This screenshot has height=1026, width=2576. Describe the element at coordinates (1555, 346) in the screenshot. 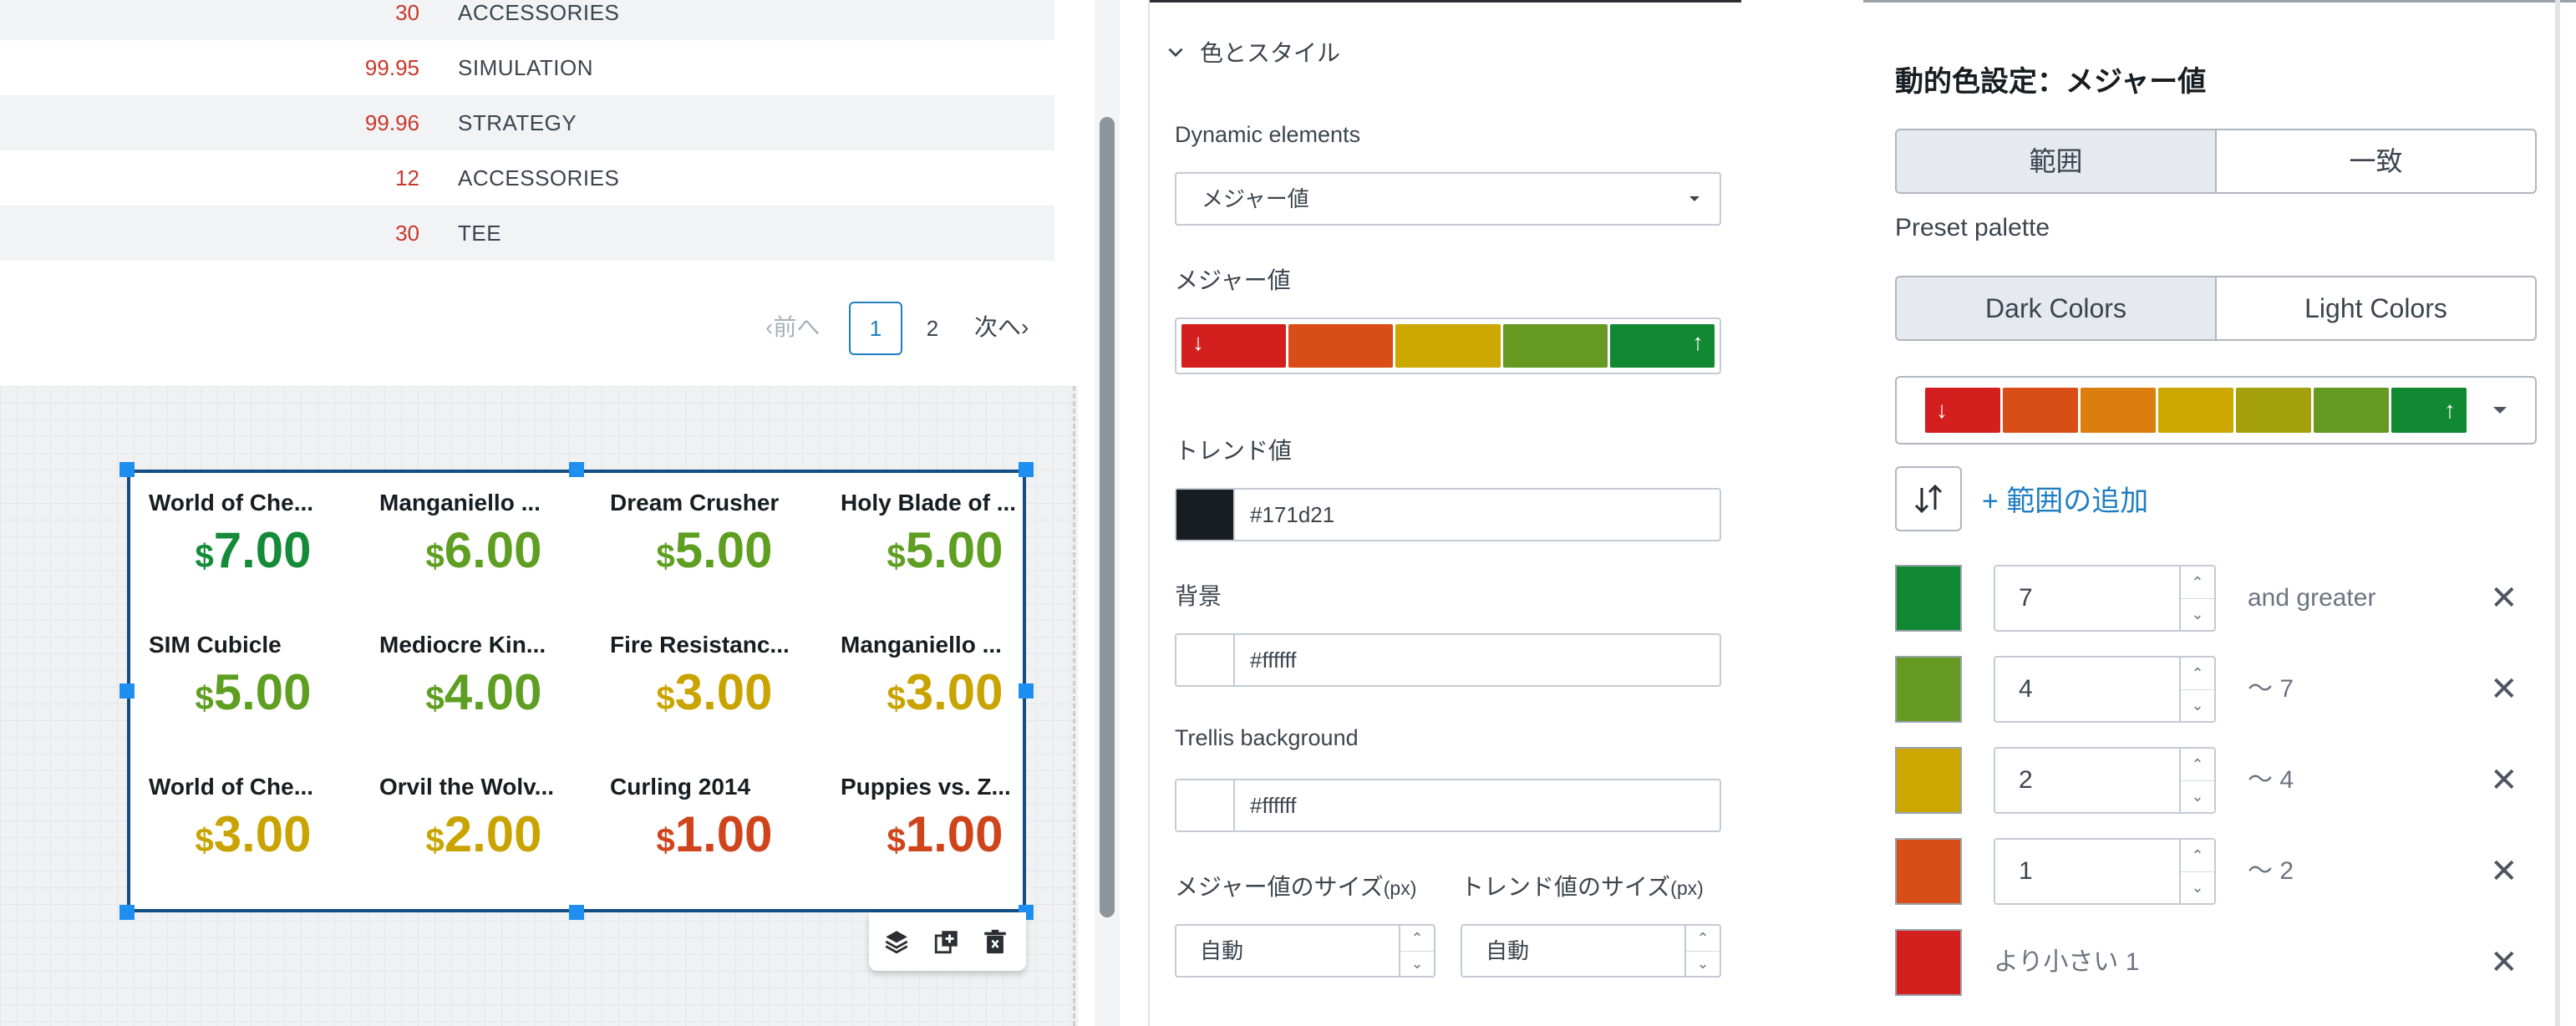

I see `palette-swatch` at that location.